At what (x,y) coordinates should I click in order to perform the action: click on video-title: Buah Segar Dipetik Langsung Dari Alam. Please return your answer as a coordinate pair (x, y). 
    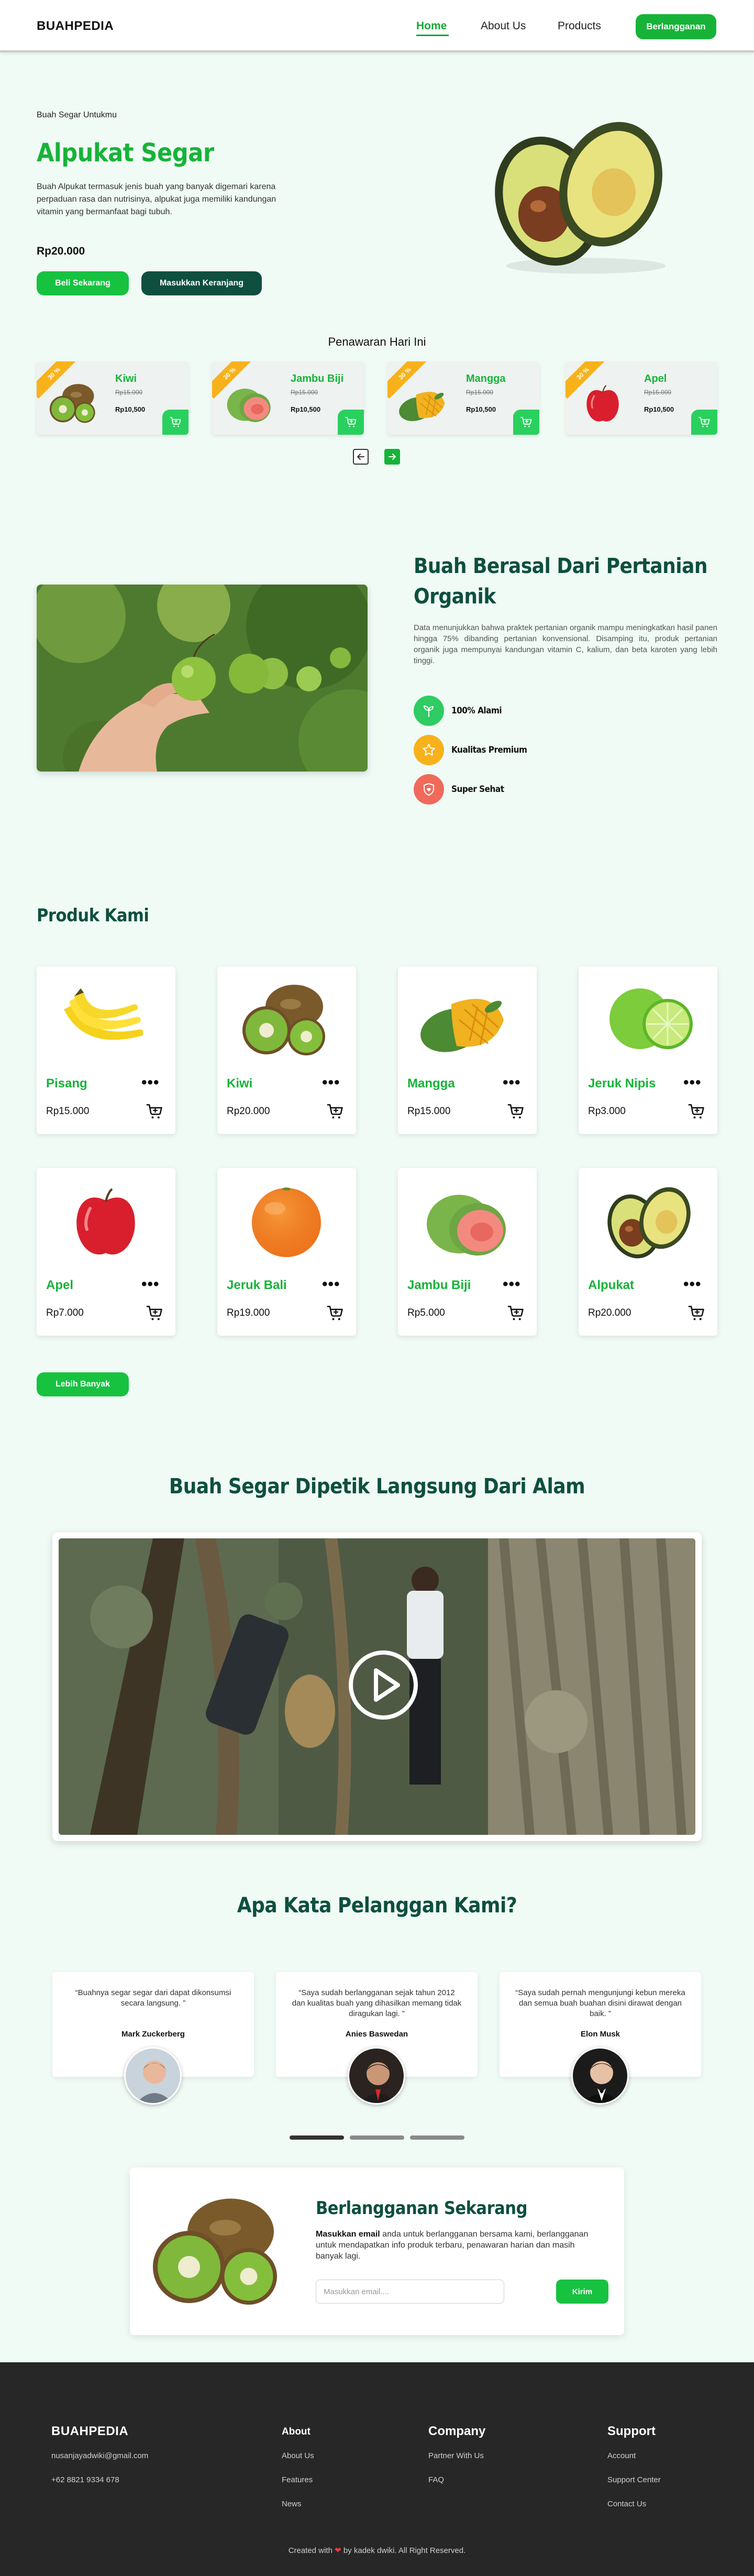
    Looking at the image, I should click on (377, 1486).